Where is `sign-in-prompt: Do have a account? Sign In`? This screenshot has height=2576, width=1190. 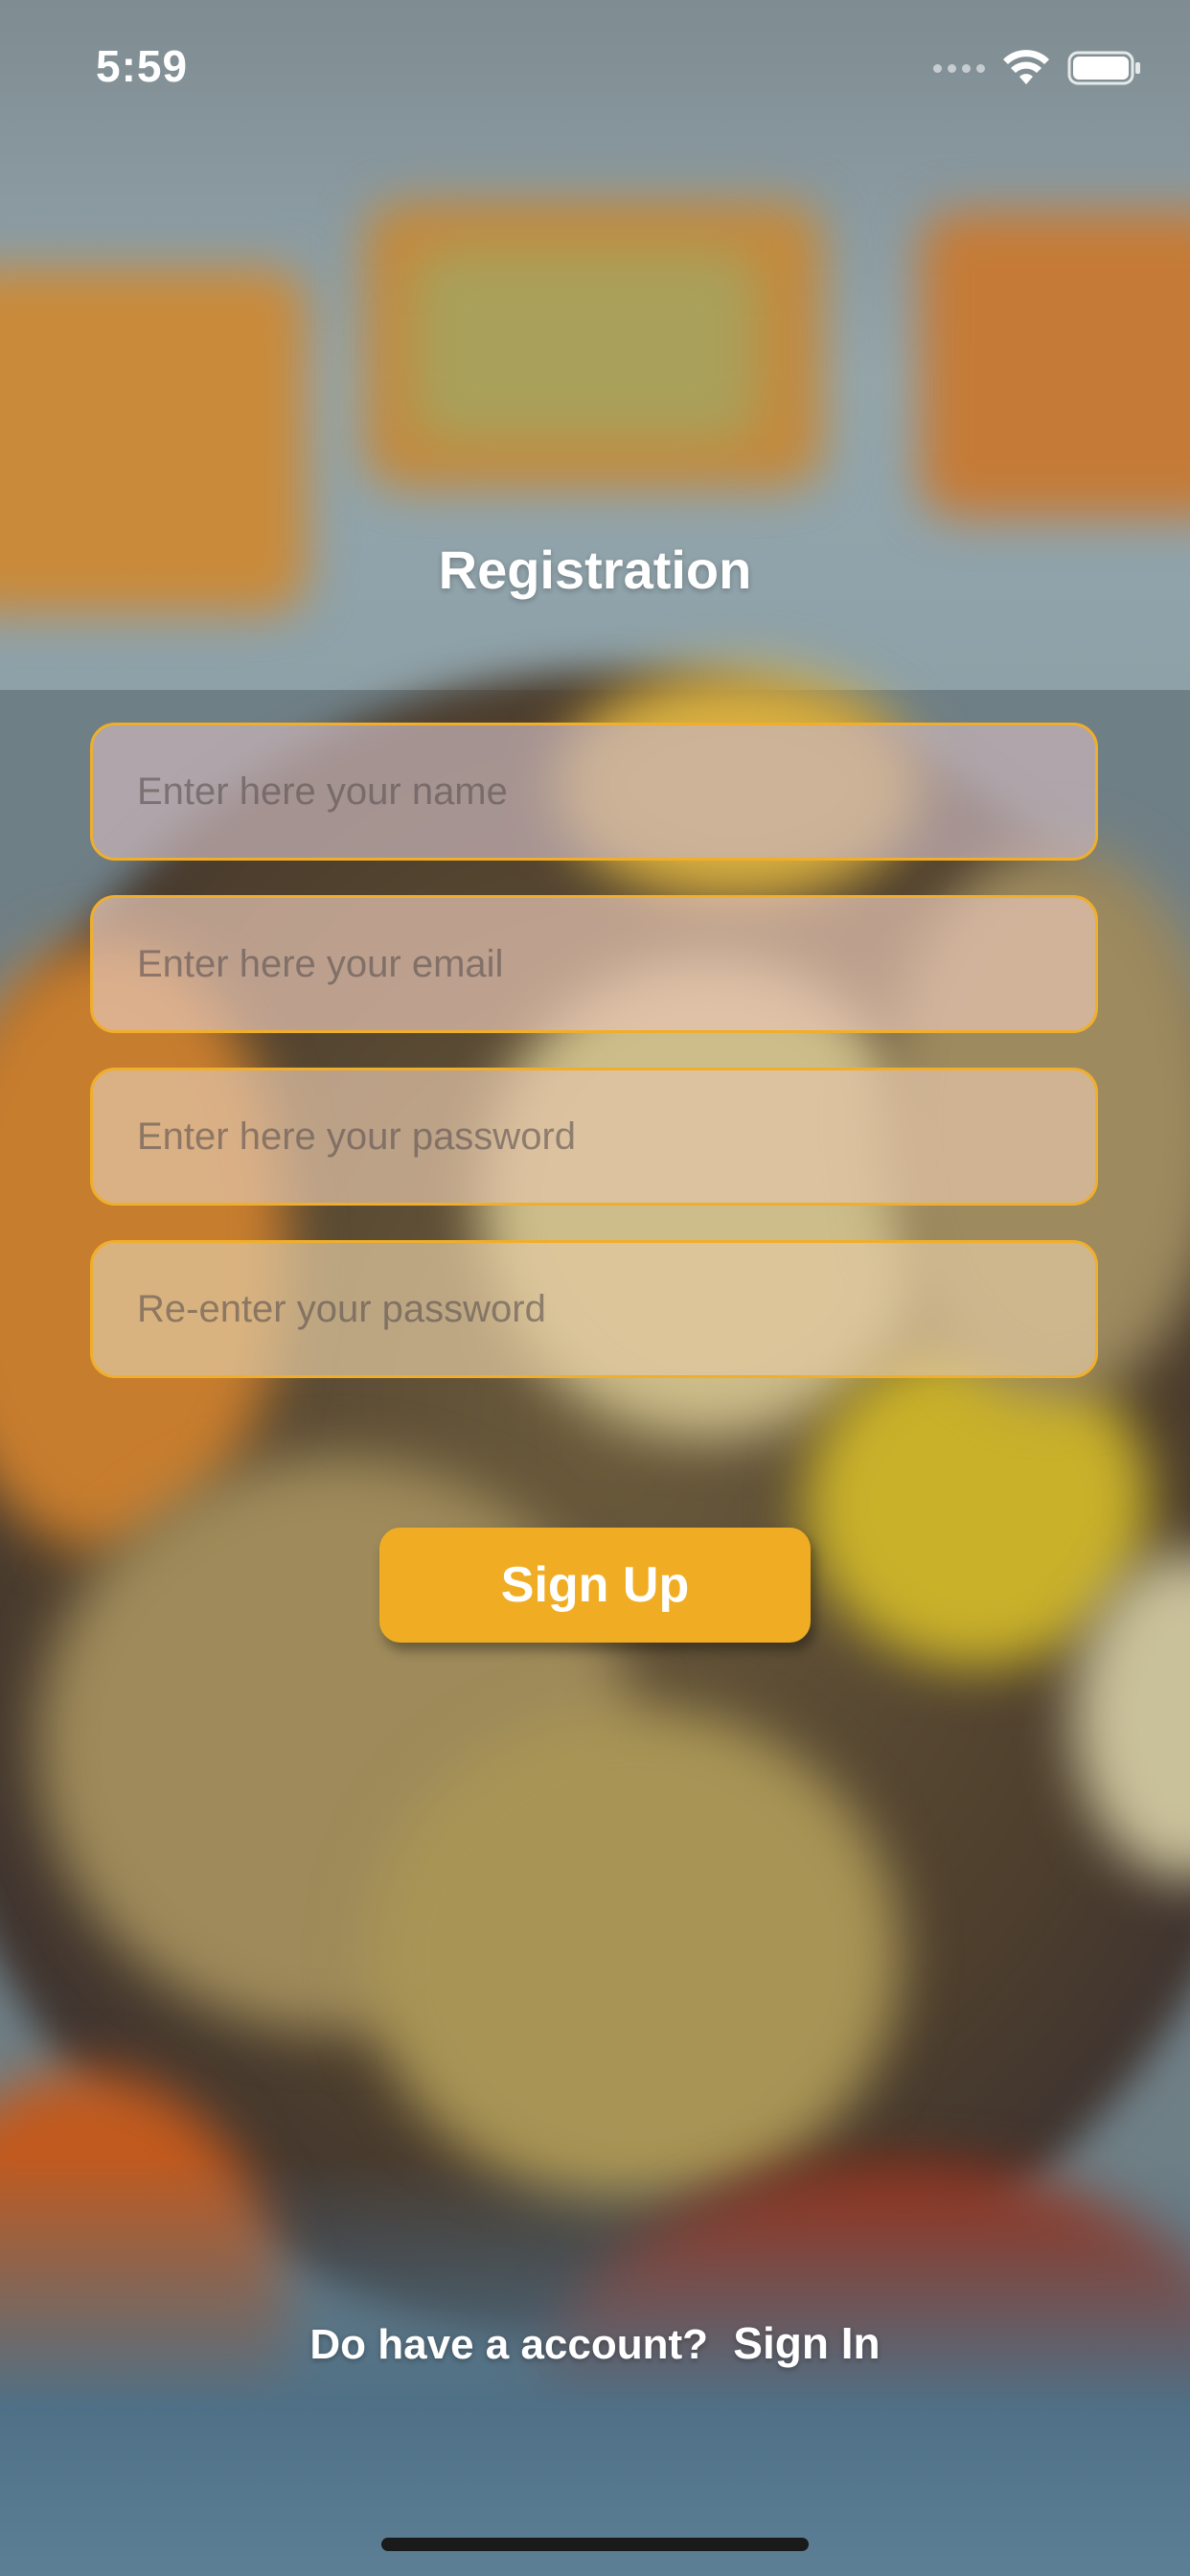 sign-in-prompt: Do have a account? Sign In is located at coordinates (595, 2343).